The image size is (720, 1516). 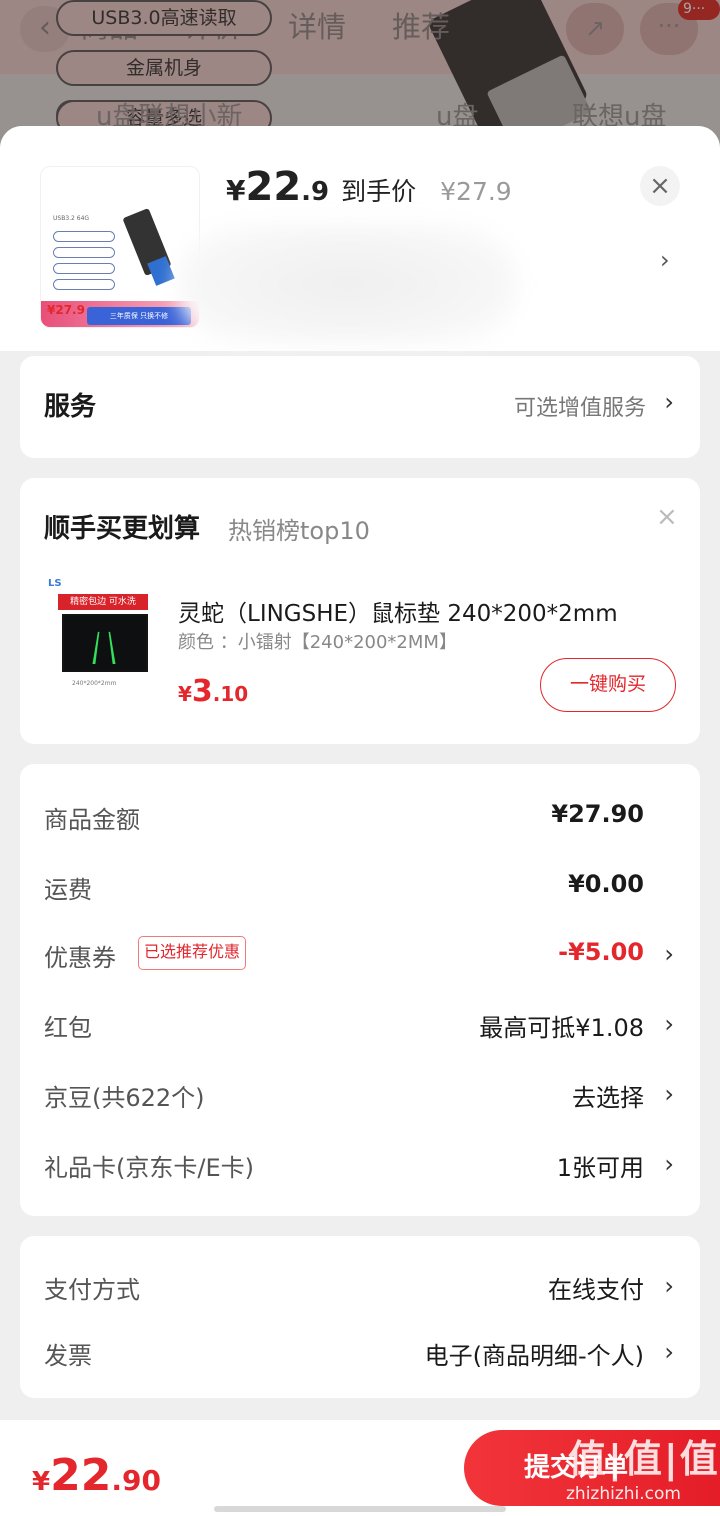 What do you see at coordinates (202, 691) in the screenshot?
I see `price-integer: 3` at bounding box center [202, 691].